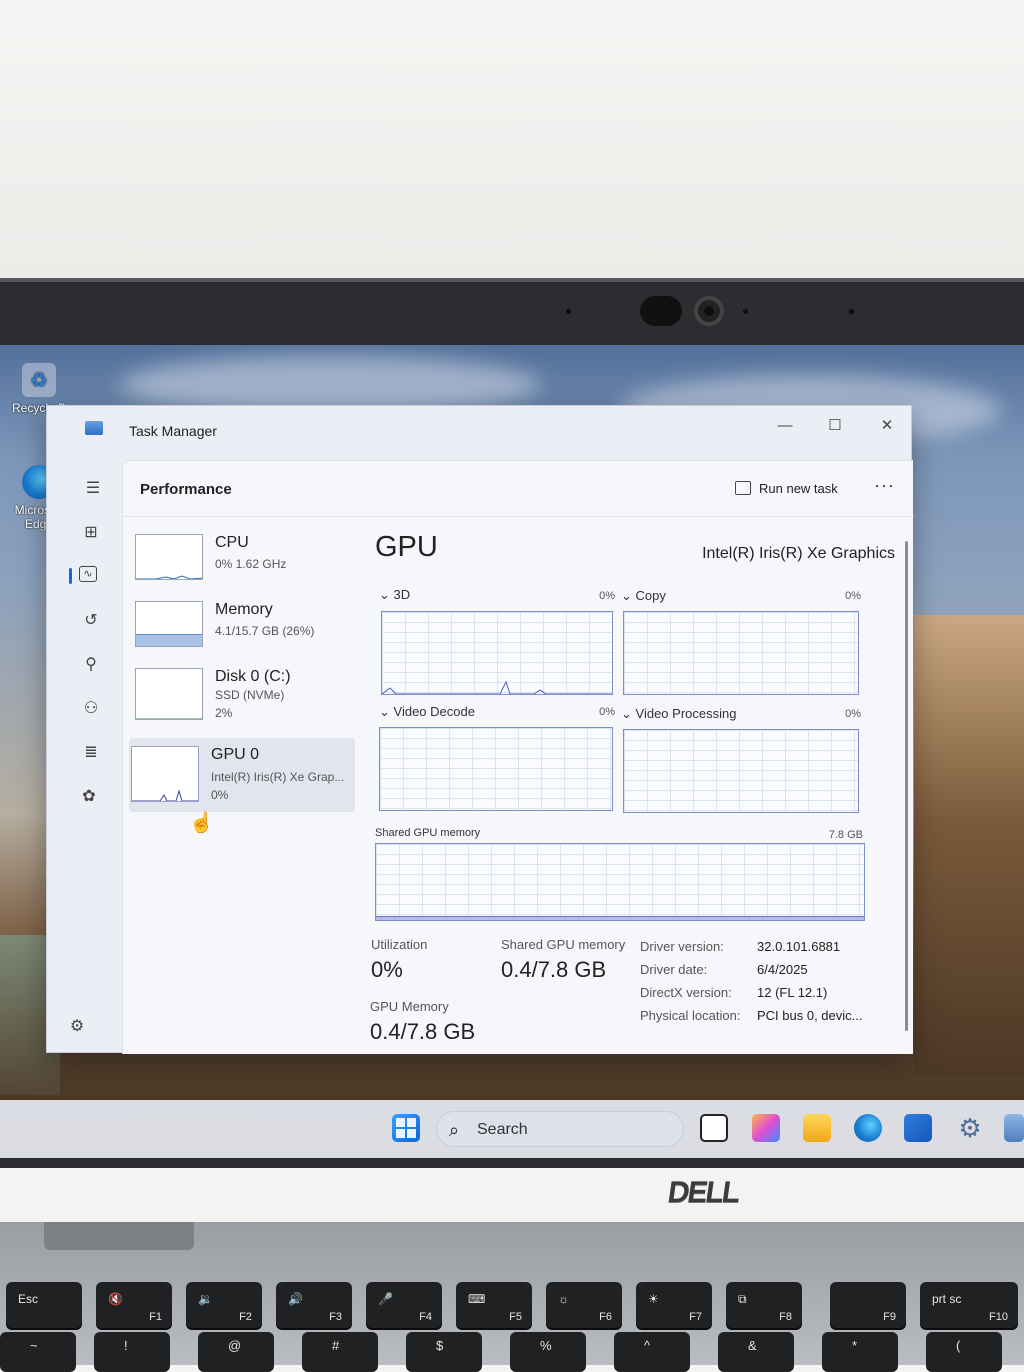 The height and width of the screenshot is (1372, 1024). What do you see at coordinates (406, 1128) in the screenshot?
I see `start-windows-icon` at bounding box center [406, 1128].